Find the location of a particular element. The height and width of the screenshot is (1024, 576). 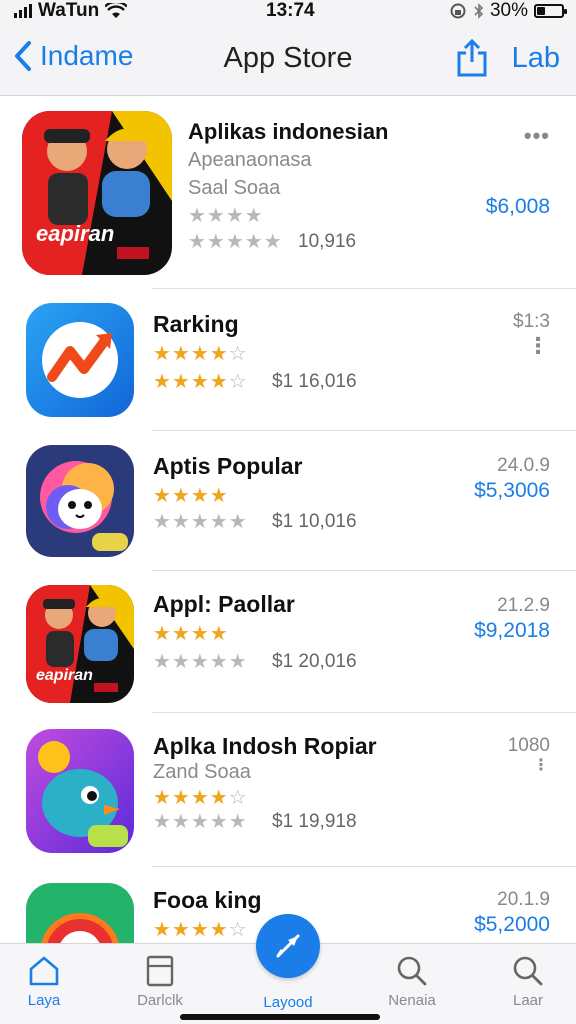

price-label: $5,3006 is located at coordinates (512, 491).